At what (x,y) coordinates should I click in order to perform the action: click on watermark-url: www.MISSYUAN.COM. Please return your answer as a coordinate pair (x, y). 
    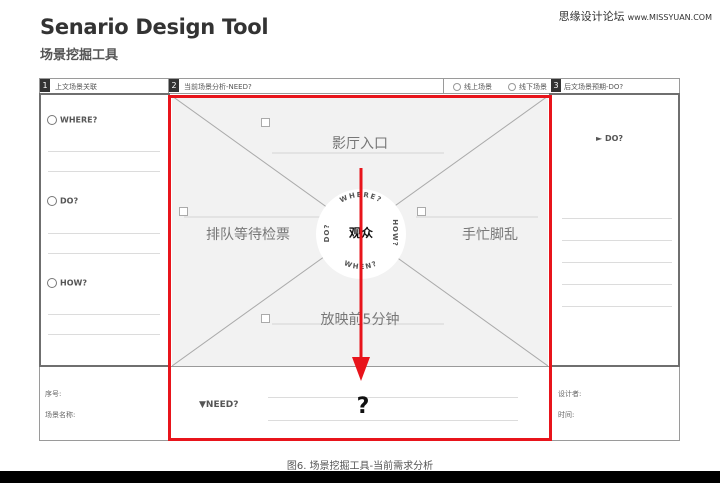
    Looking at the image, I should click on (669, 17).